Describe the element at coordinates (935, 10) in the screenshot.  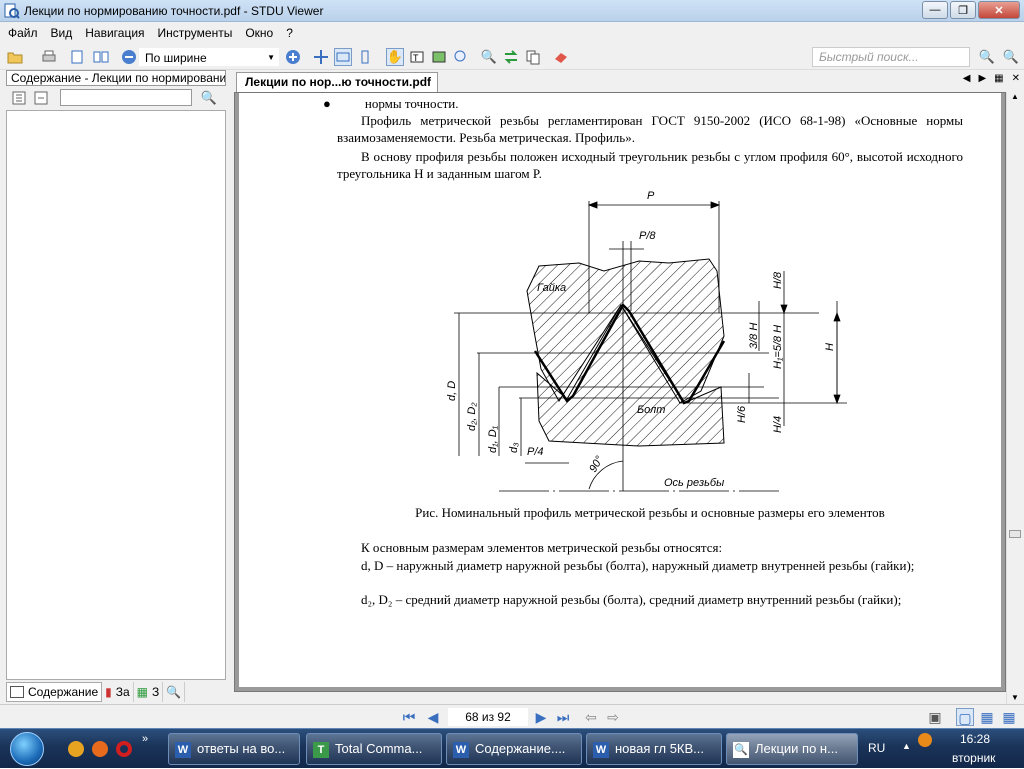
I see `minimize-button: —` at that location.